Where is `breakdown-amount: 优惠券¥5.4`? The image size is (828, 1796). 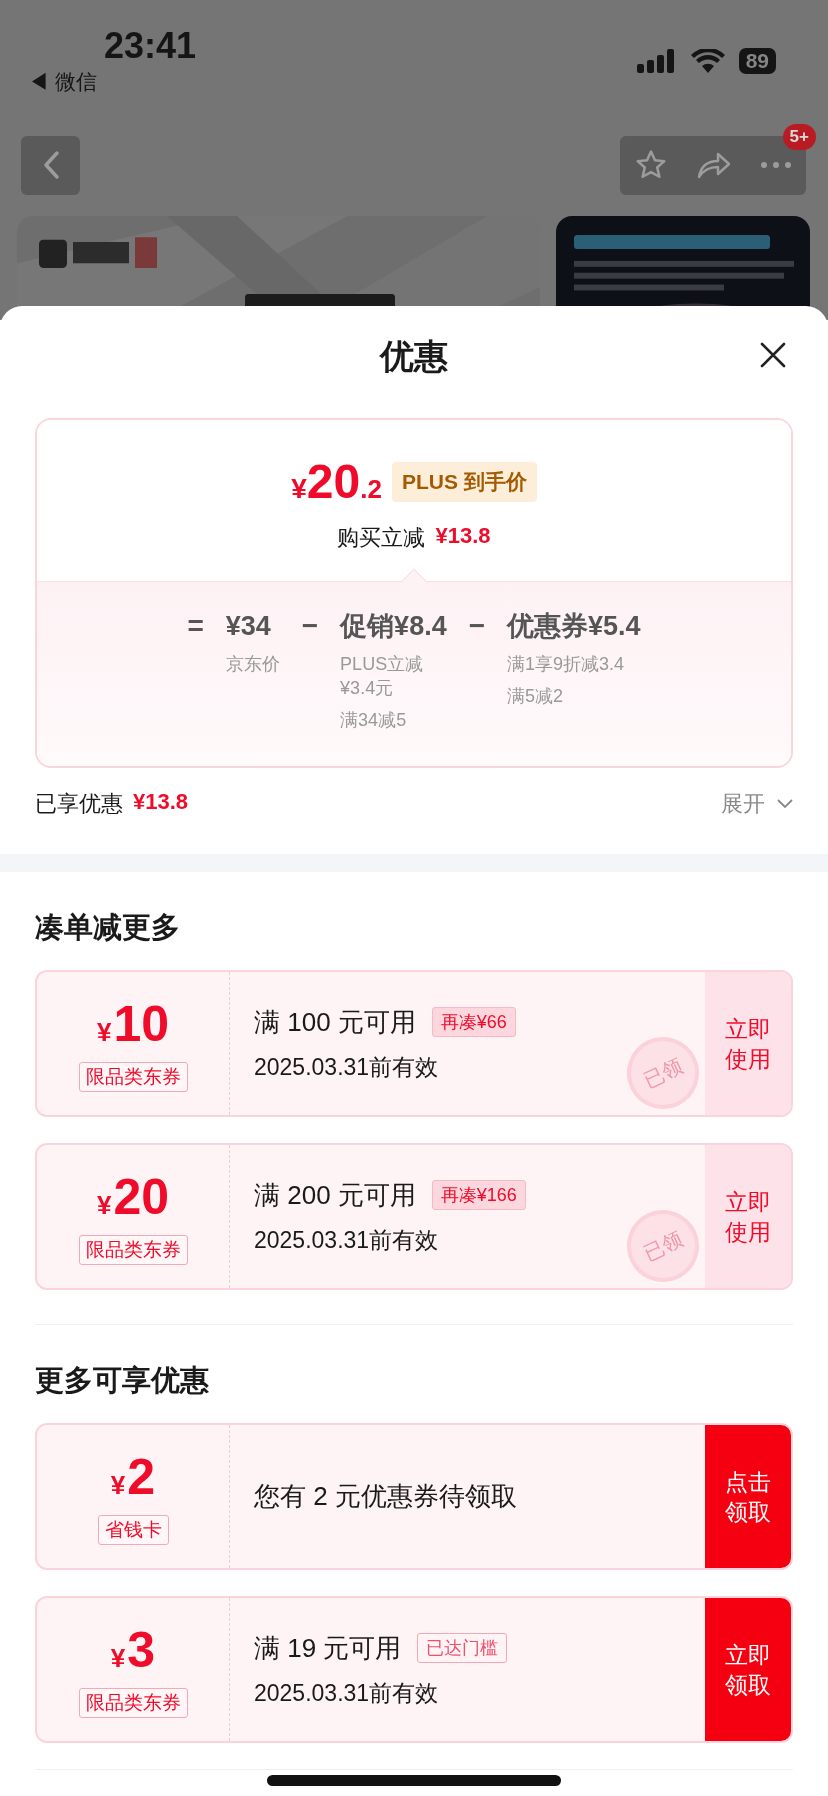 breakdown-amount: 优惠券¥5.4 is located at coordinates (574, 626).